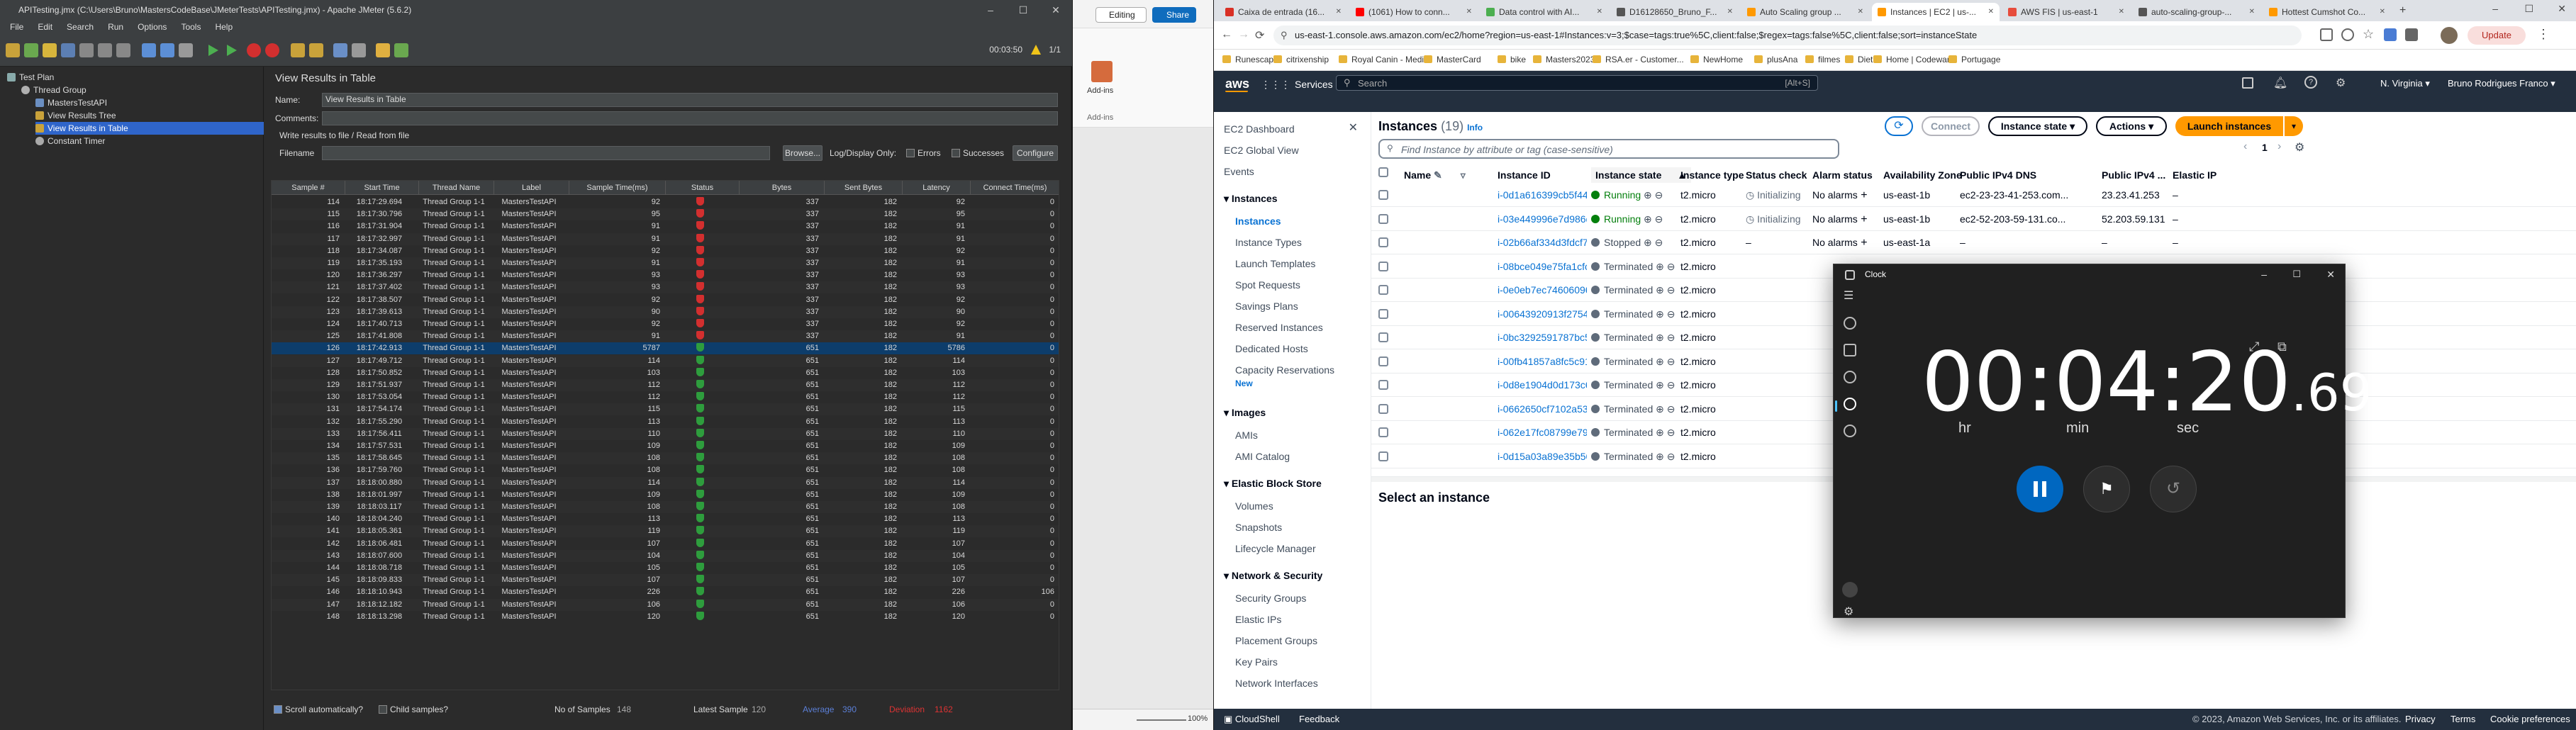 The width and height of the screenshot is (2576, 730). I want to click on minimize-icon: –, so click(2264, 274).